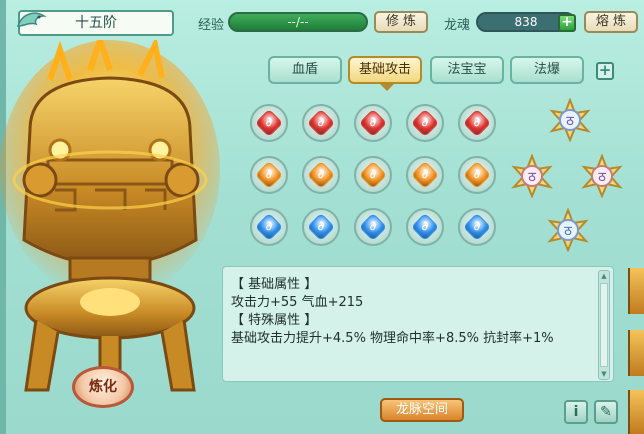 This screenshot has height=434, width=644. Describe the element at coordinates (103, 387) in the screenshot. I see `refine-button: 炼化` at that location.